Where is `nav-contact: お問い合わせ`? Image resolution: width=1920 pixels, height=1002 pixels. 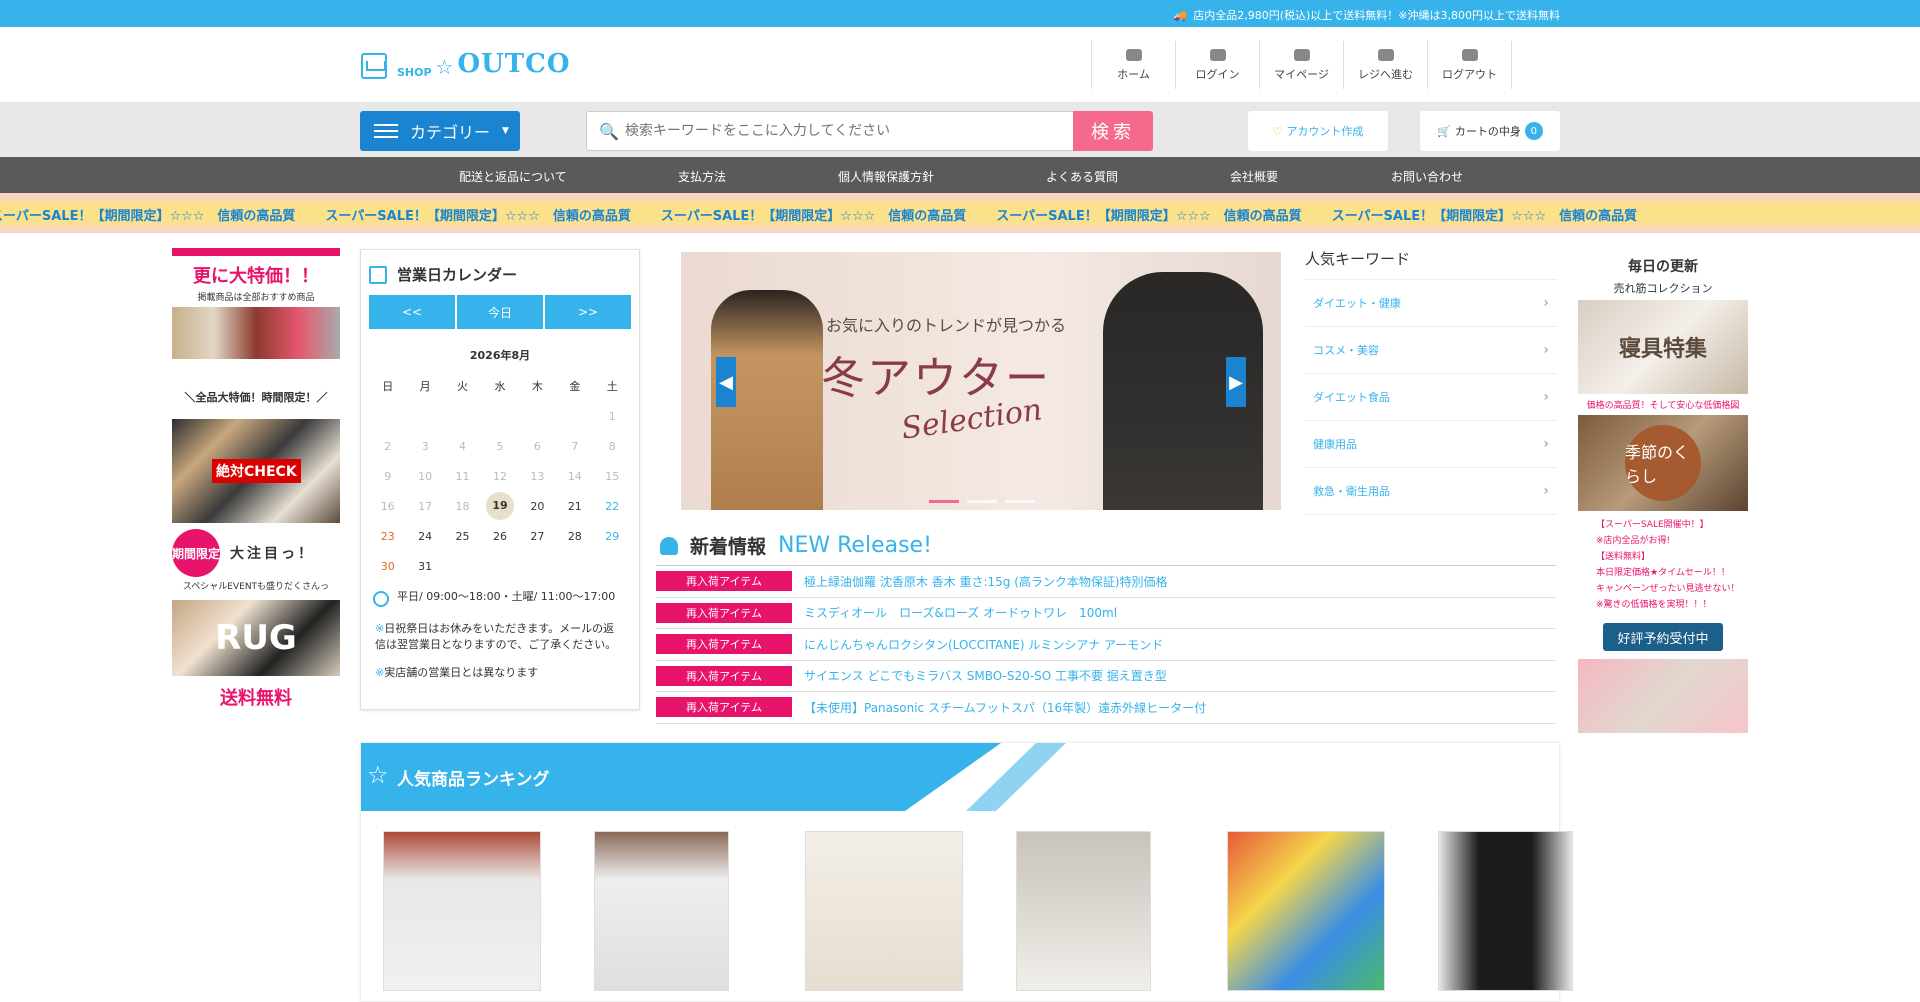
nav-contact: お問い合わせ is located at coordinates (1427, 176).